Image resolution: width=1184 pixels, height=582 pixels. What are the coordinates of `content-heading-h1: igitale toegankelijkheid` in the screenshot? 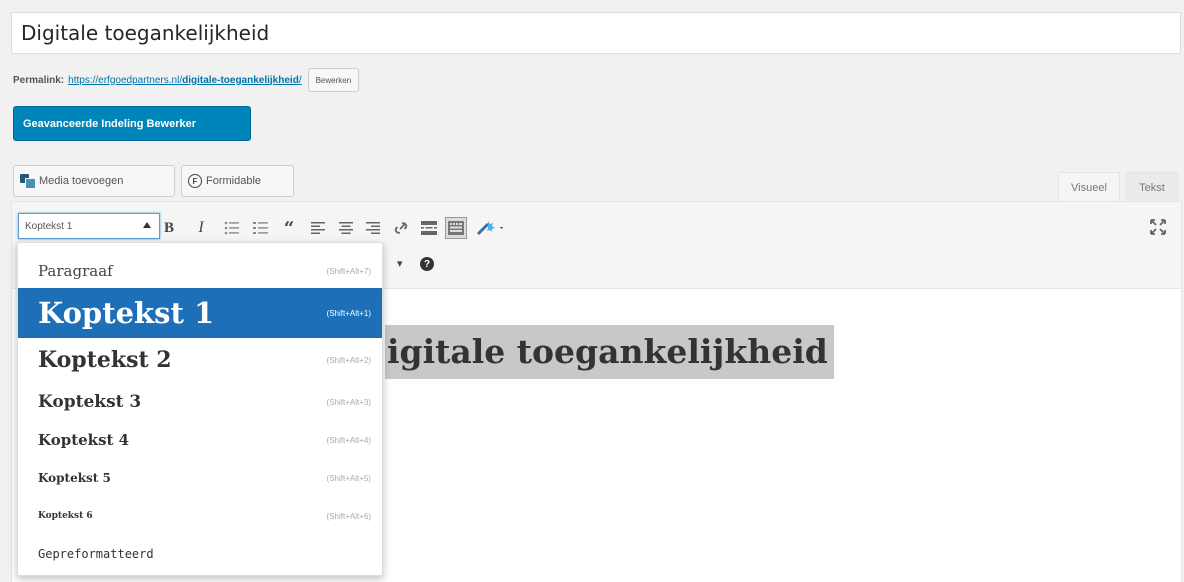 It's located at (609, 352).